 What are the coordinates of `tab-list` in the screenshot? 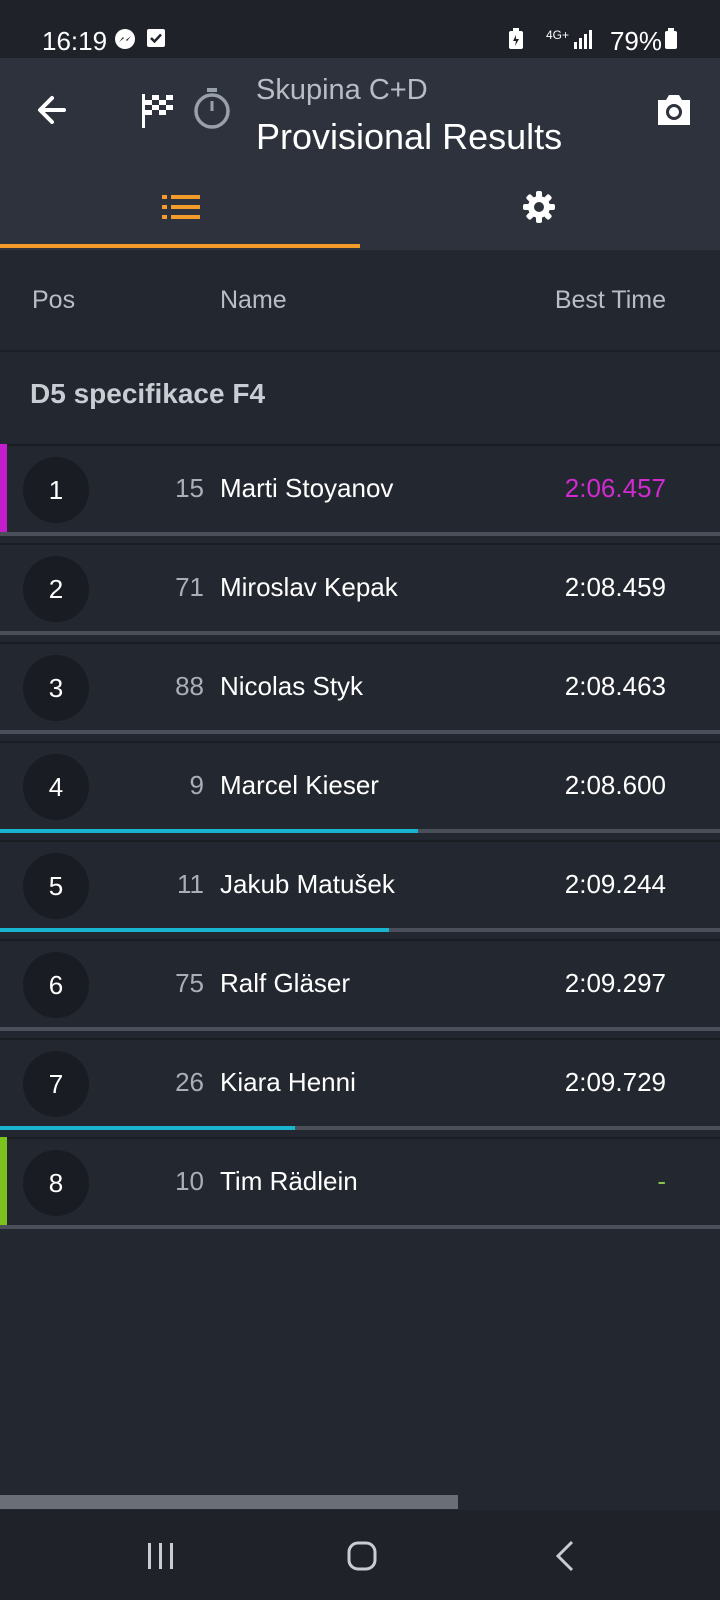 It's located at (180, 212).